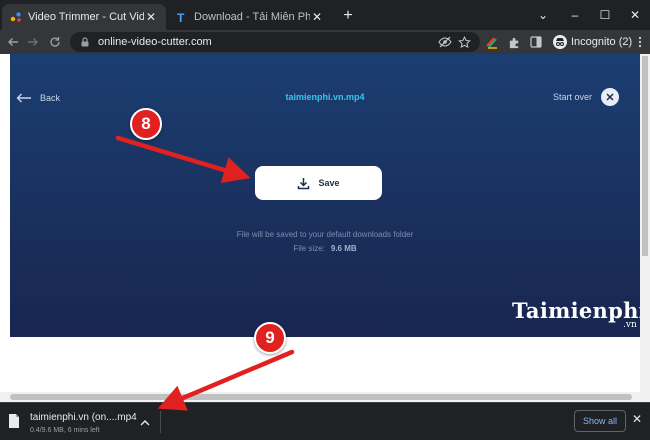 The image size is (650, 440). I want to click on save-button: Save, so click(318, 183).